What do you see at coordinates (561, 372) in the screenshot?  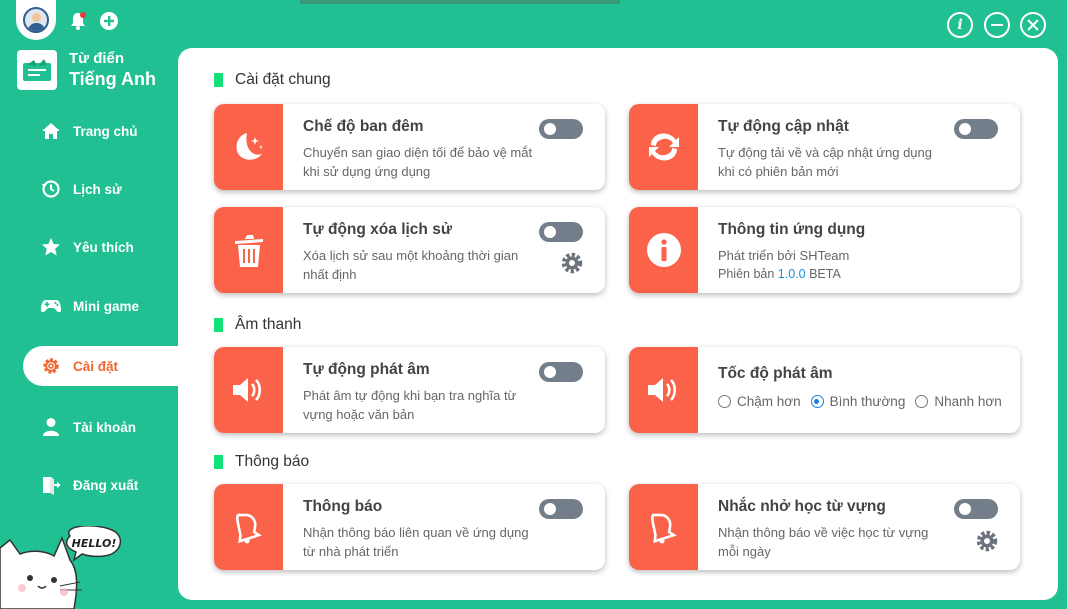 I see `auto-pronounce-toggle` at bounding box center [561, 372].